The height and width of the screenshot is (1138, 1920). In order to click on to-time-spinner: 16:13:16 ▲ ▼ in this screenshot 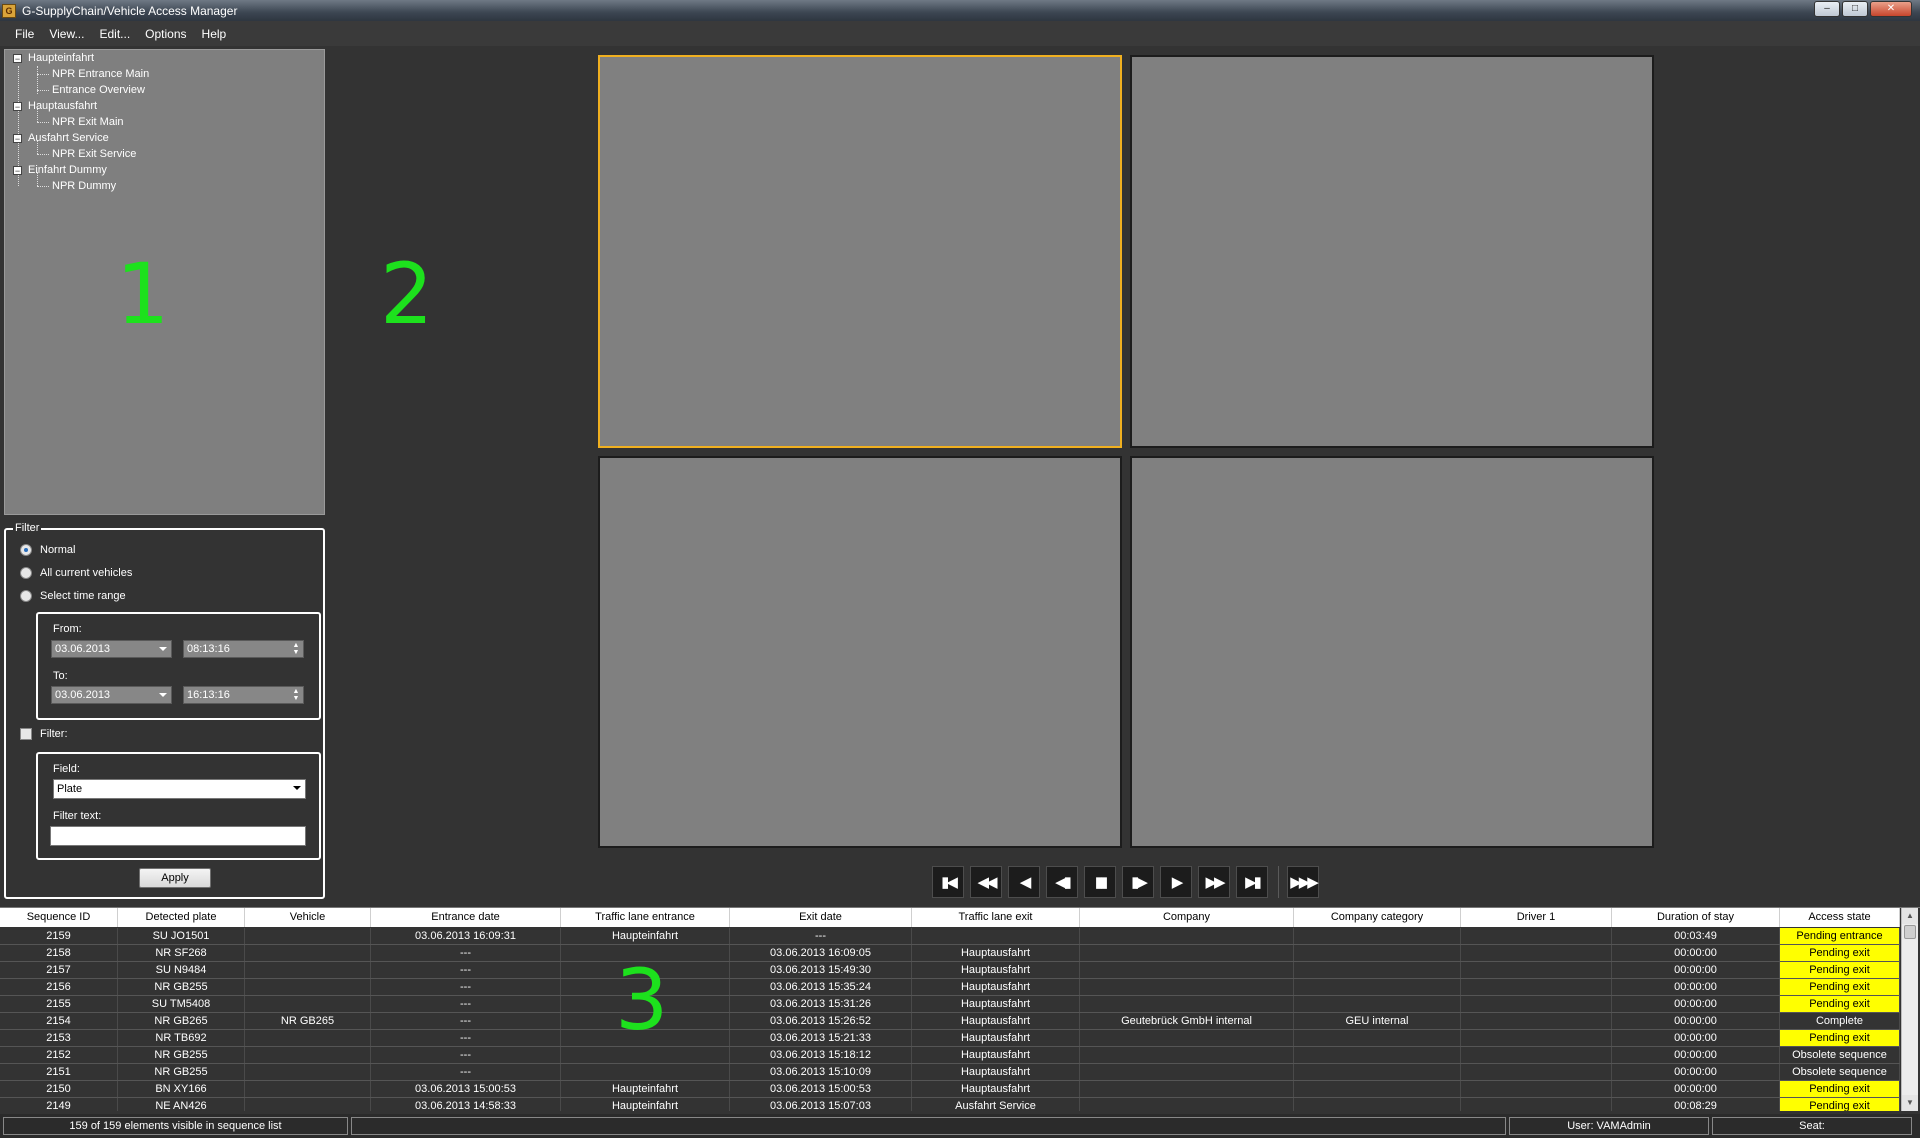, I will do `click(243, 695)`.